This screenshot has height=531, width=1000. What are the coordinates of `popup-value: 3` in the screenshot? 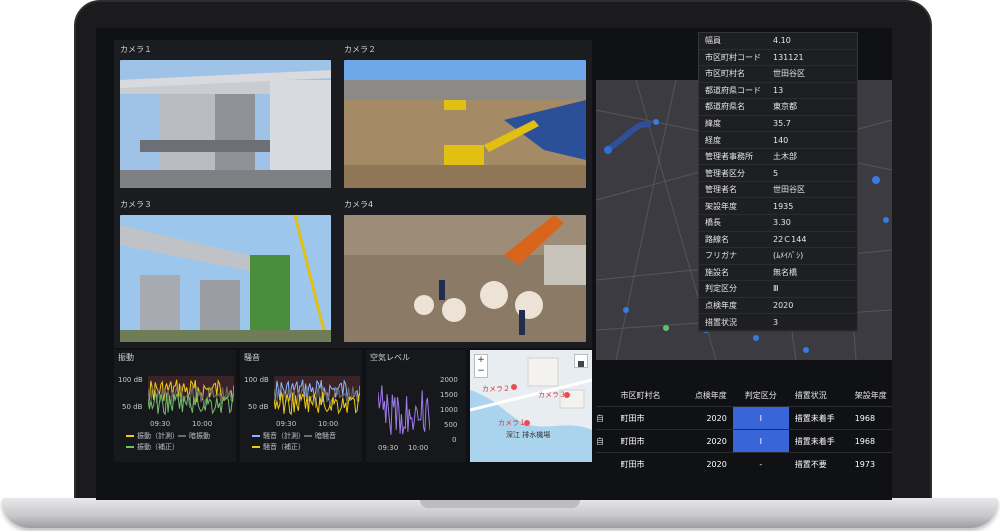 It's located at (776, 322).